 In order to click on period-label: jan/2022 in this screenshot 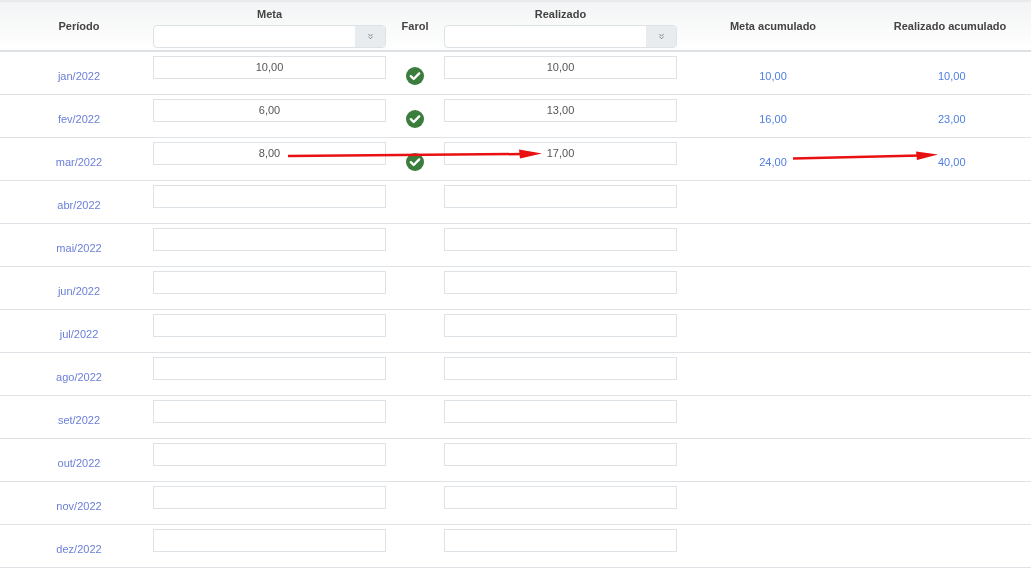, I will do `click(79, 76)`.